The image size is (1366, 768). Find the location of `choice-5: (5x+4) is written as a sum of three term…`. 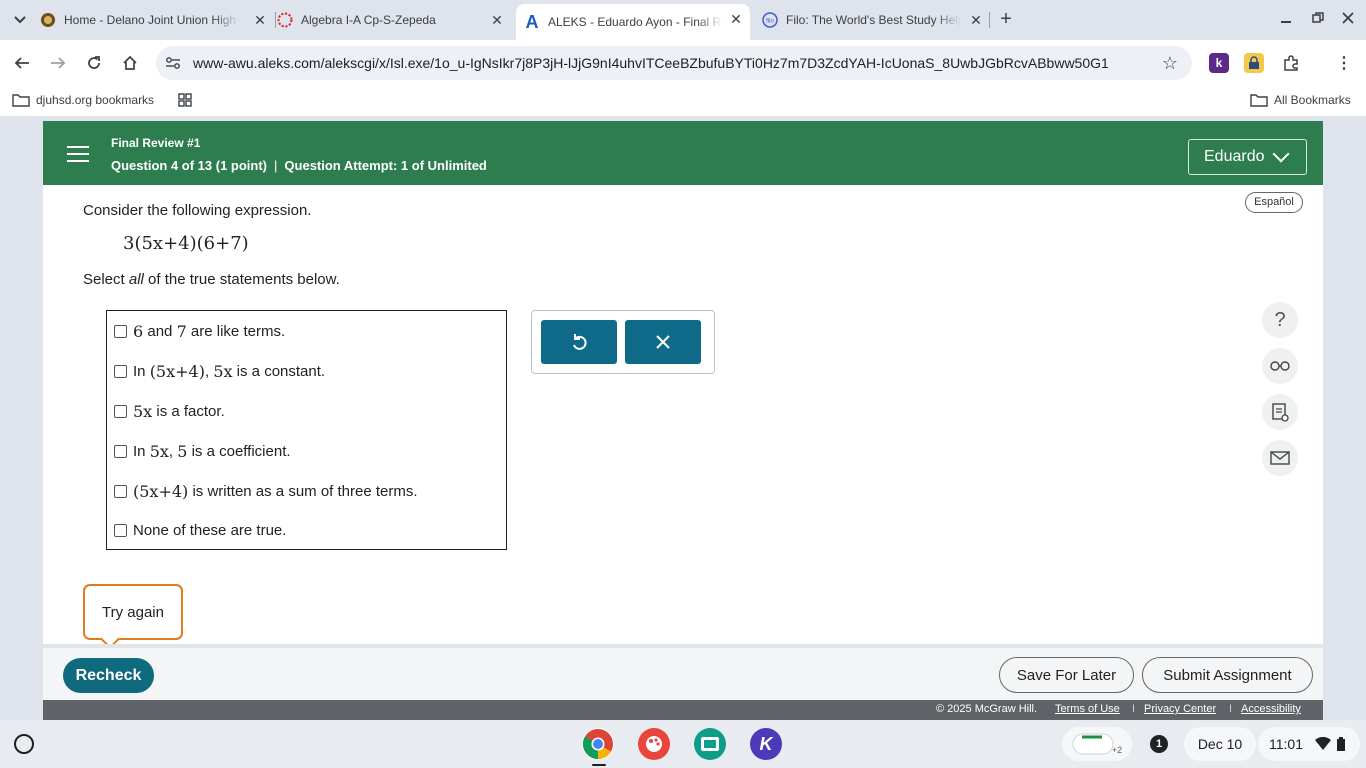

choice-5: (5x+4) is written as a sum of three term… is located at coordinates (266, 491).